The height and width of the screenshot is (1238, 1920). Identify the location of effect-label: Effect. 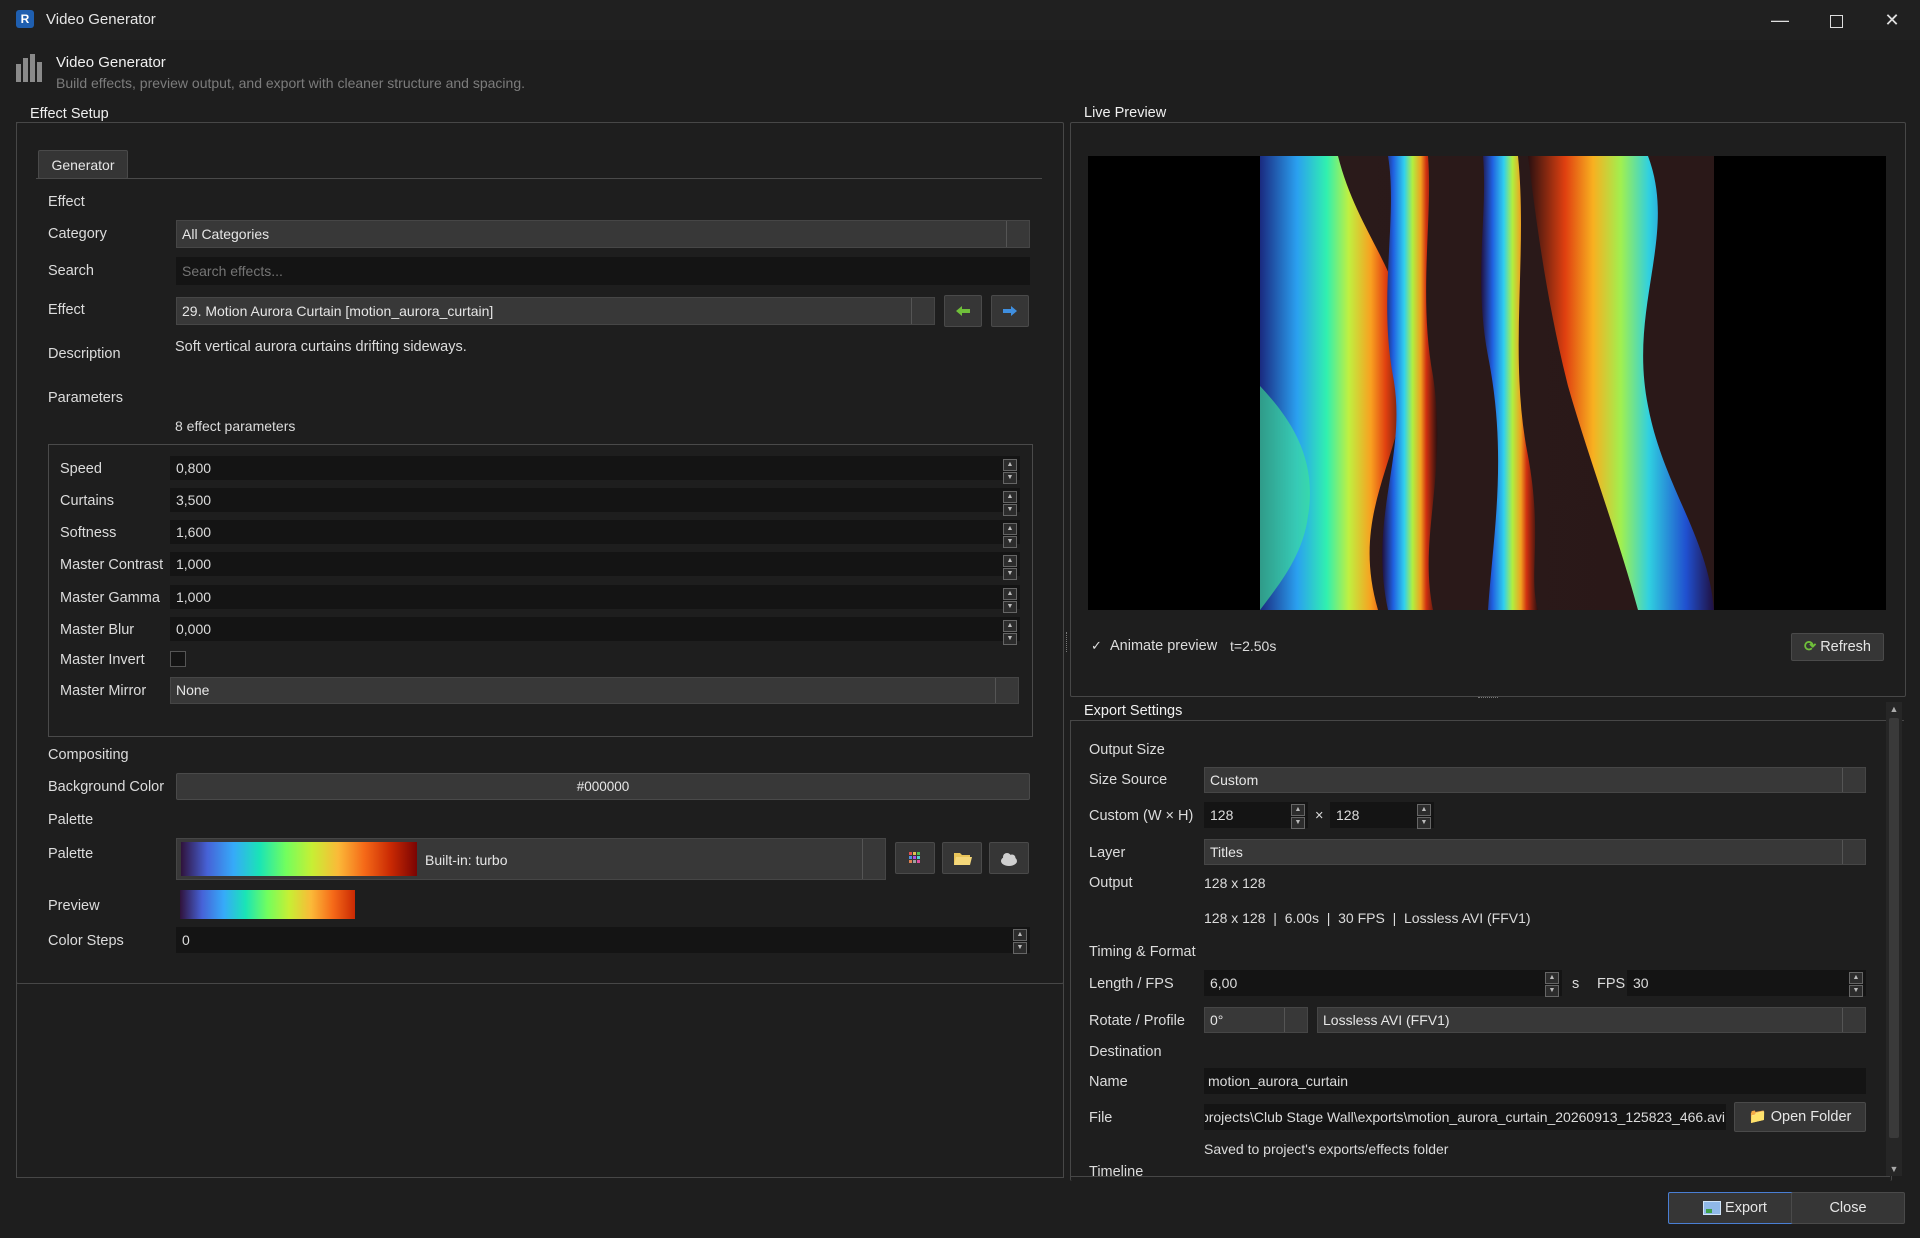
(66, 310).